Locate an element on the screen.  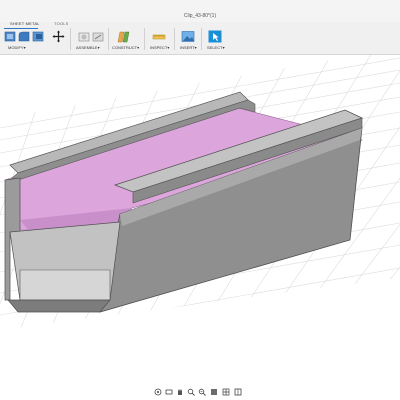
insert-image-icon is located at coordinates (188, 36).